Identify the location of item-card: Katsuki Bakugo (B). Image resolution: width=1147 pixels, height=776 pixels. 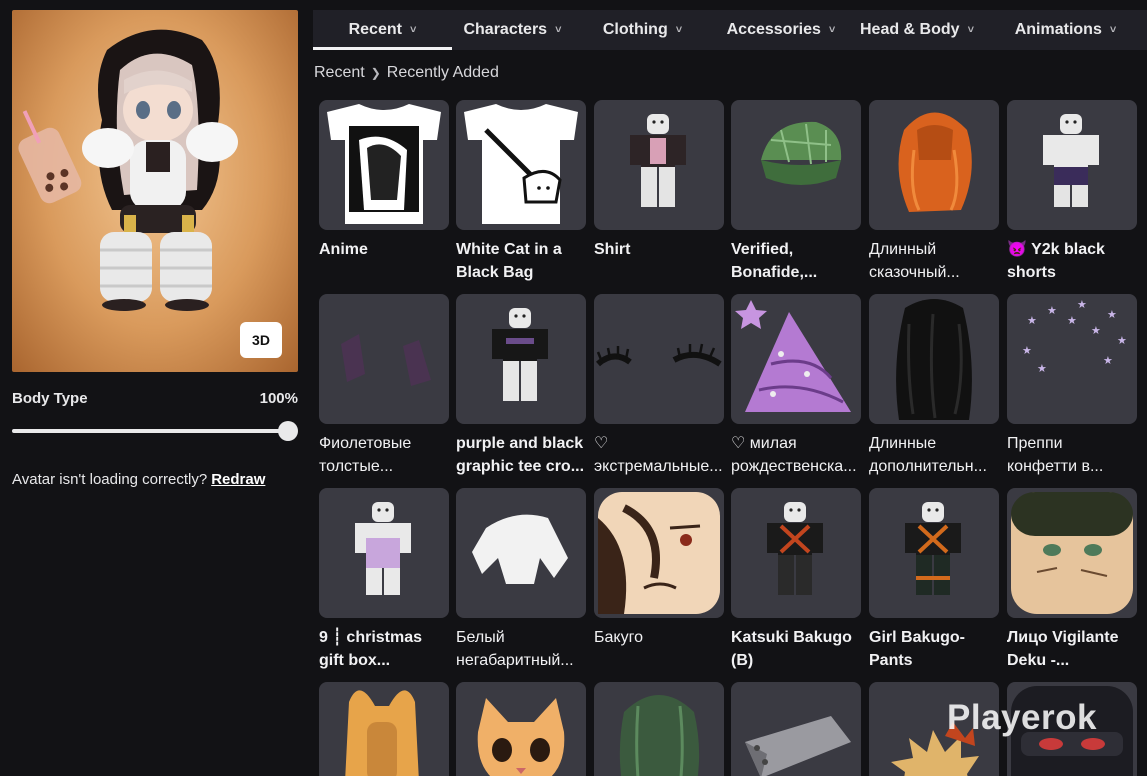
(796, 580).